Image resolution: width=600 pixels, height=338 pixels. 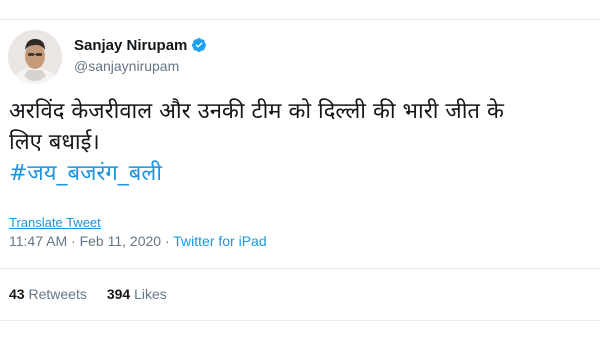 I want to click on avatar-image, so click(x=35, y=57).